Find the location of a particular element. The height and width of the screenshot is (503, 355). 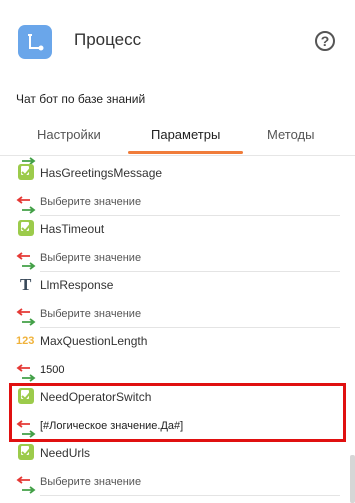

number-type-icon: 123 is located at coordinates (25, 341).